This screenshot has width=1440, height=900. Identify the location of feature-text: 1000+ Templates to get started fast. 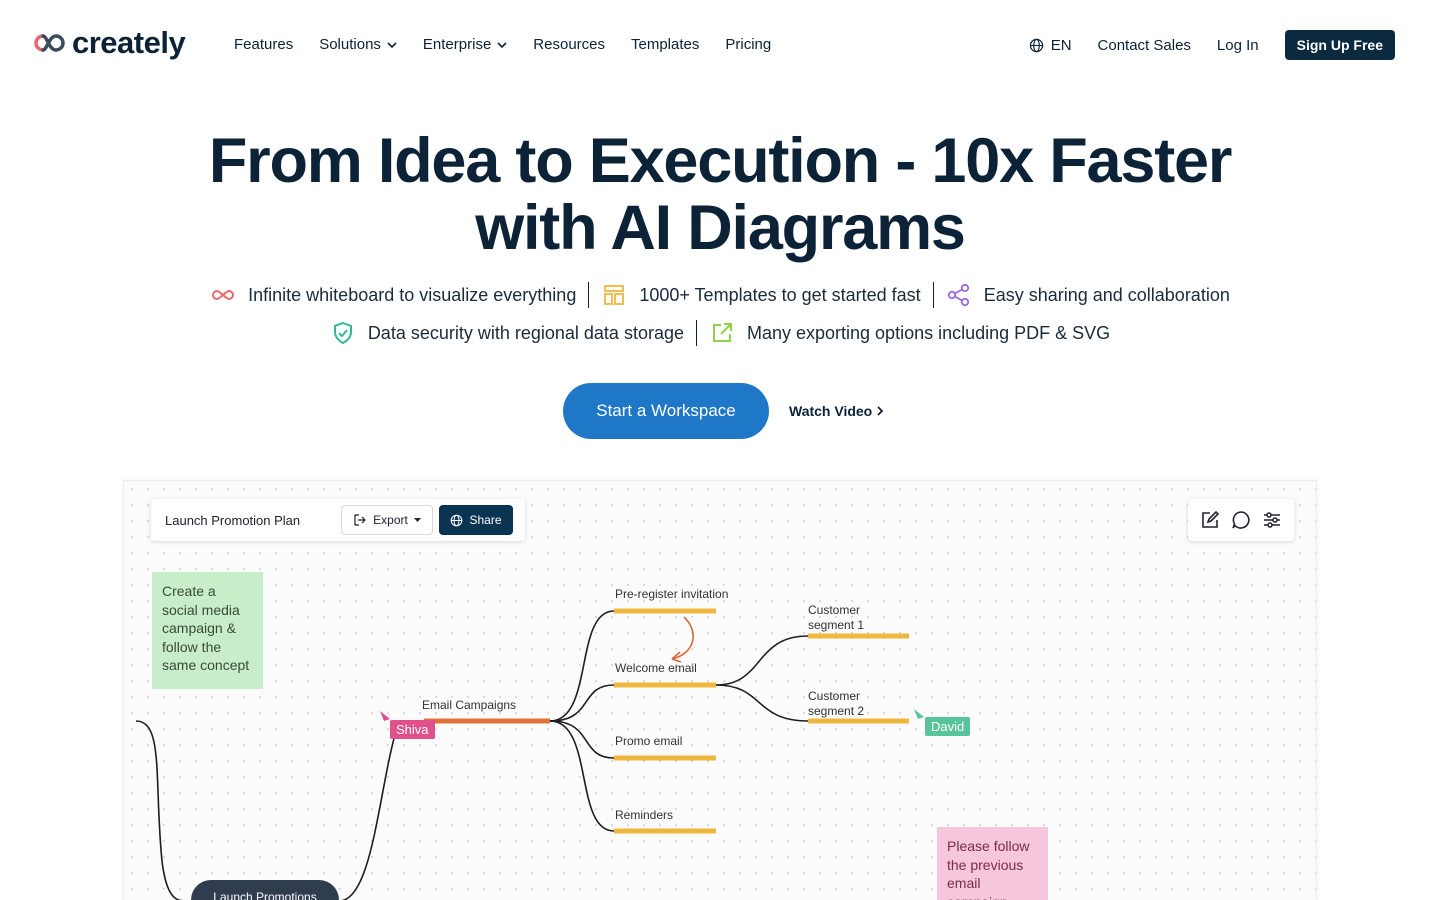
(780, 294).